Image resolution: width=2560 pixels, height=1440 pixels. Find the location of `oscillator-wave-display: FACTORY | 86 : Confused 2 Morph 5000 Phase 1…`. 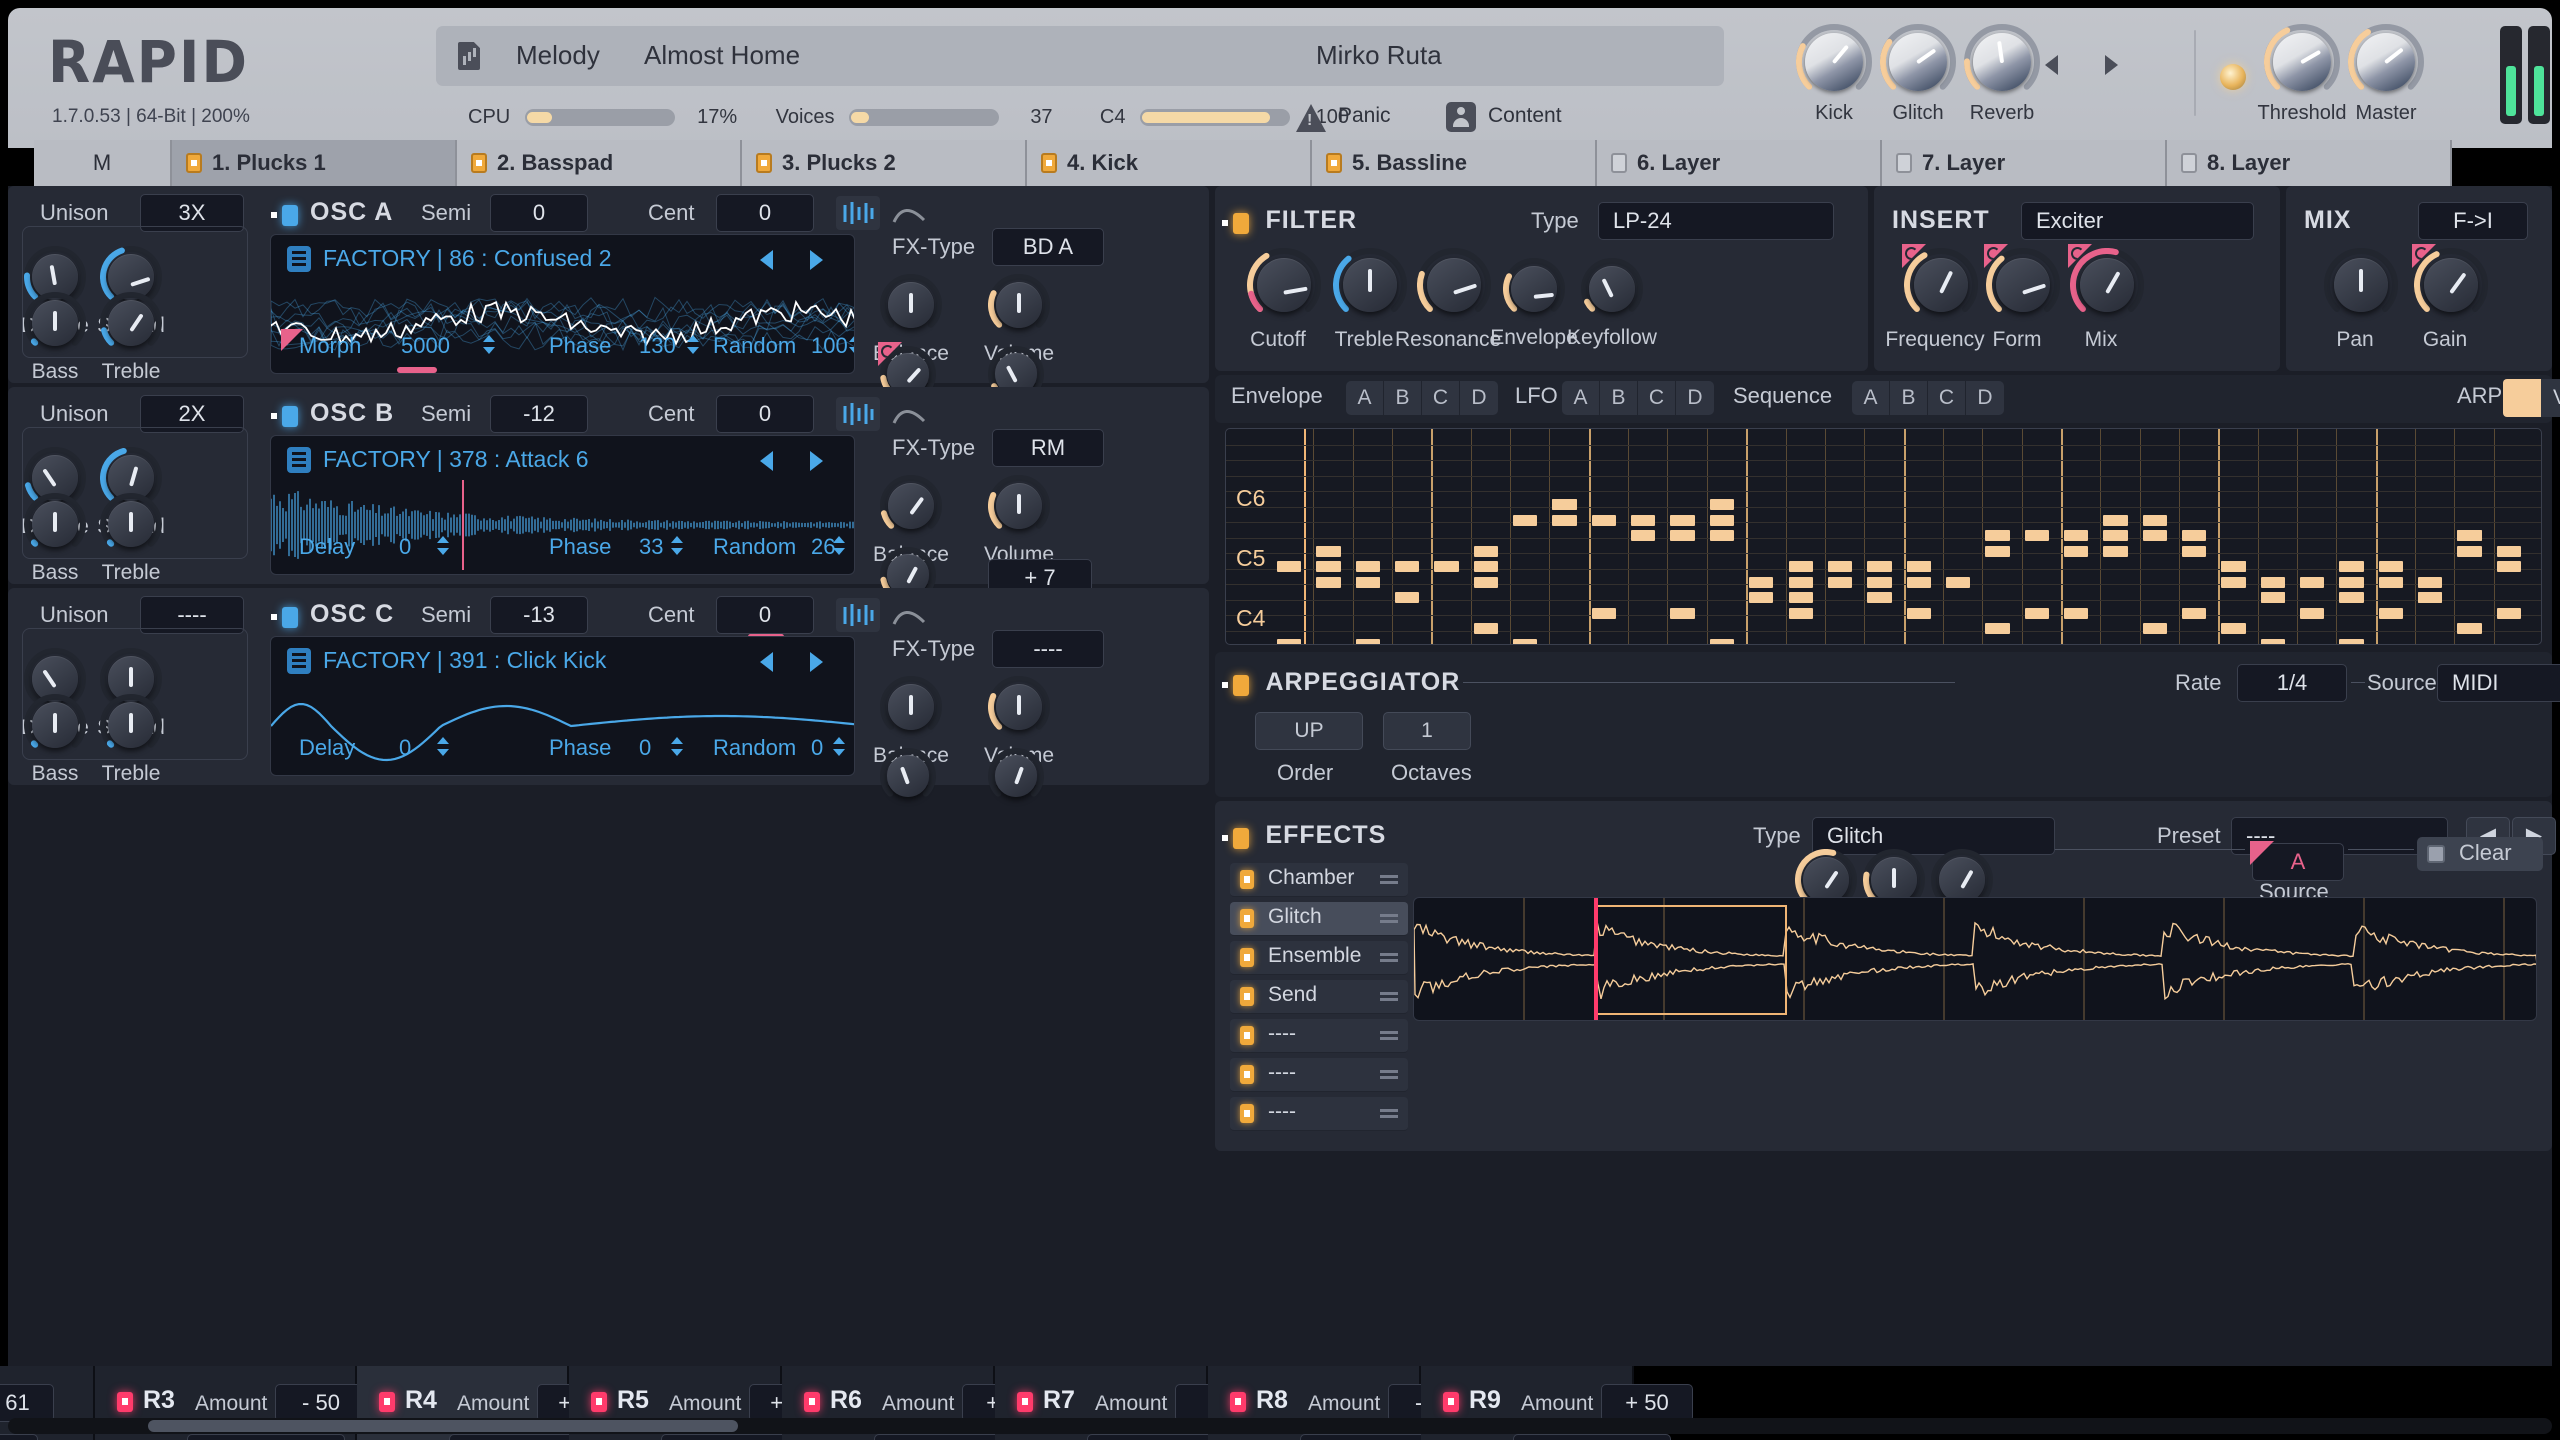

oscillator-wave-display: FACTORY | 86 : Confused 2 Morph 5000 Phase 1… is located at coordinates (562, 304).